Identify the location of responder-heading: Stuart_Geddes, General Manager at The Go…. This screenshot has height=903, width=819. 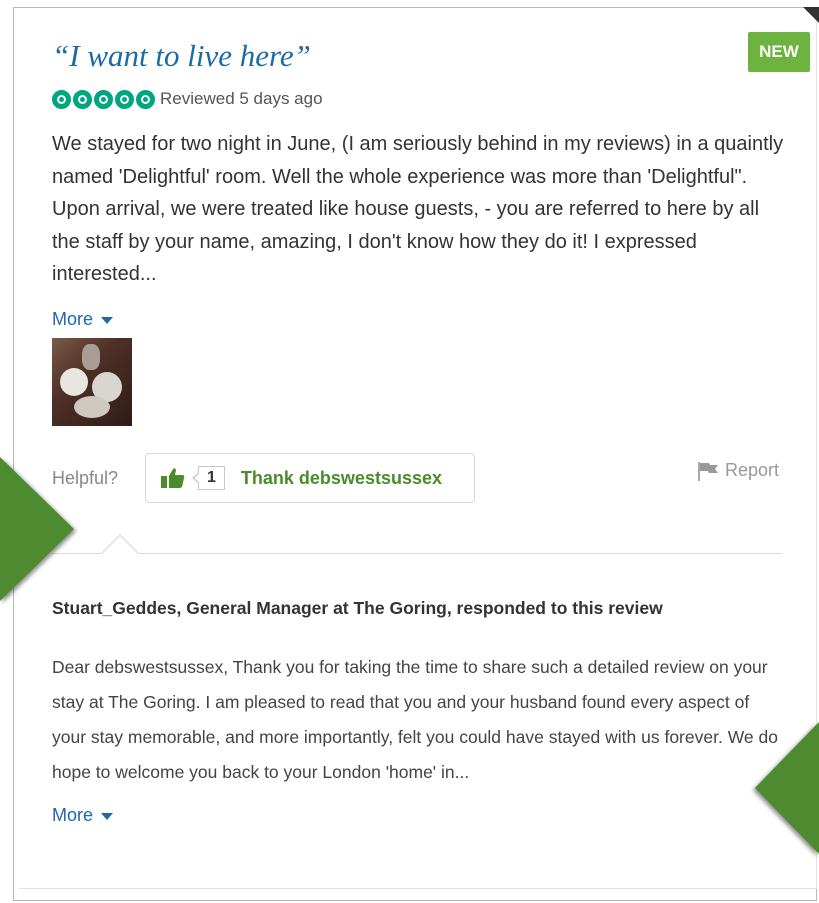
(357, 608).